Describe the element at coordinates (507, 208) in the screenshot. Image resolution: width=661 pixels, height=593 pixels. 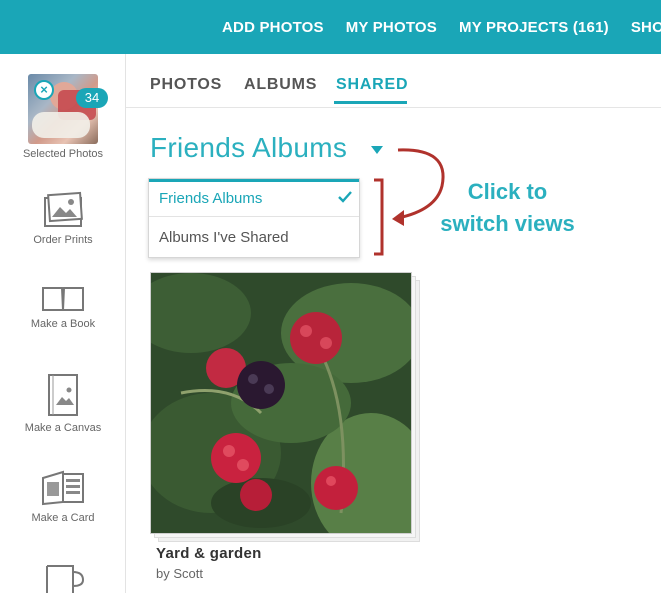
I see `annotation-text: Click to switch views` at that location.